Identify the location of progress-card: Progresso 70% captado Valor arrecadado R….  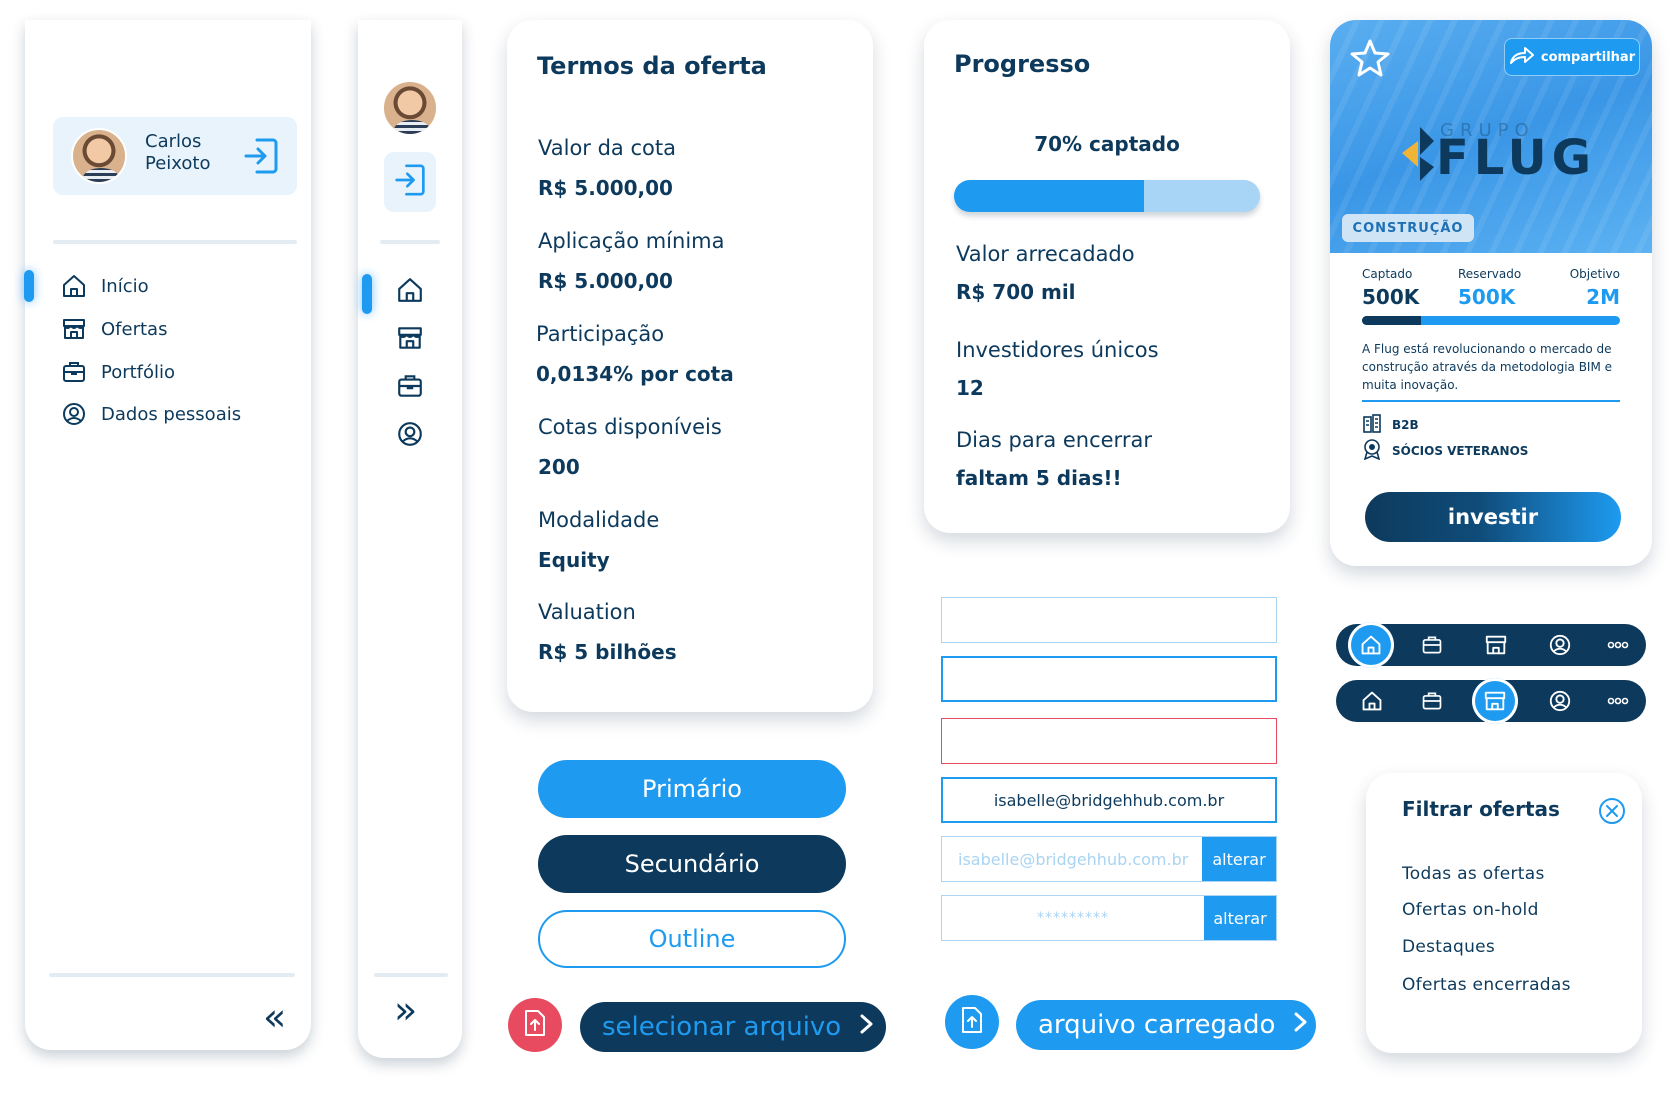
(1107, 276).